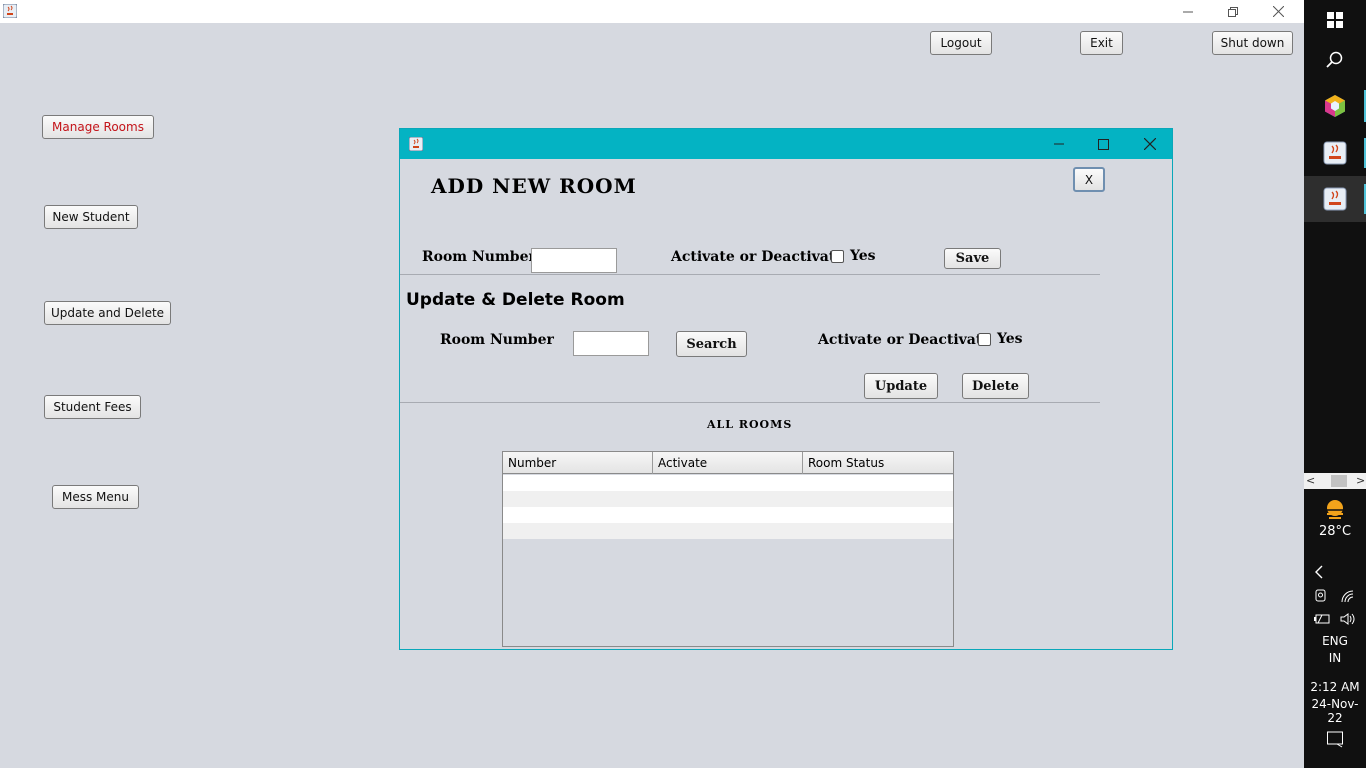  Describe the element at coordinates (107, 313) in the screenshot. I see `update-and-delete-button: Update and Delete` at that location.